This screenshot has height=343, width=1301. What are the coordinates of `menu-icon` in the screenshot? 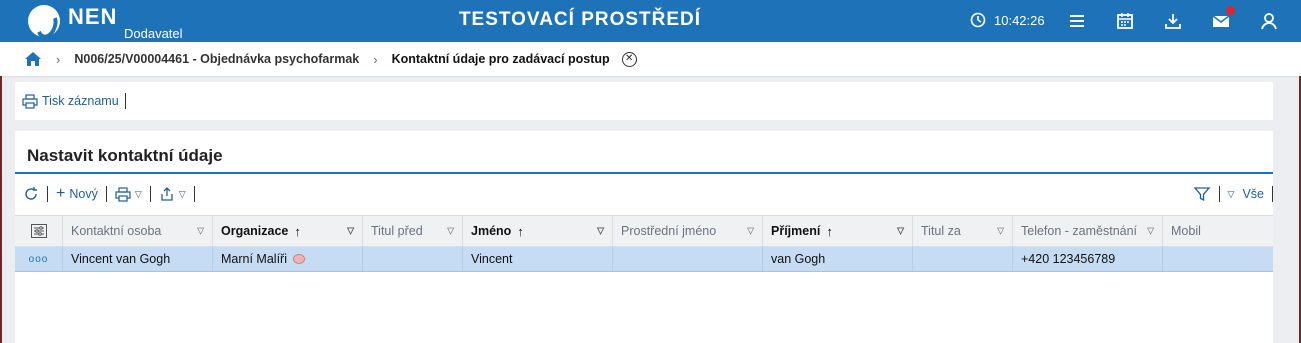 It's located at (1077, 21).